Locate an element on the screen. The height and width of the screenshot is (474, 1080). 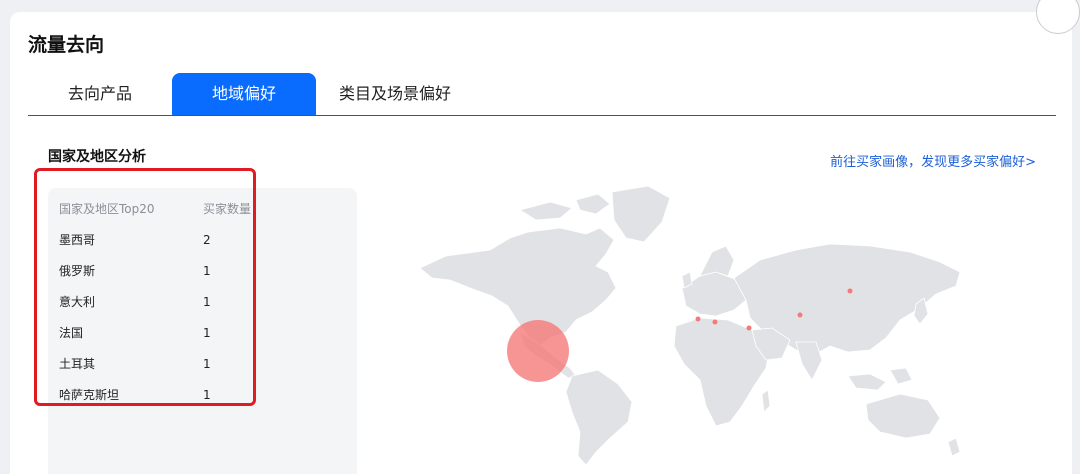
section-title: 流量去向 is located at coordinates (66, 45).